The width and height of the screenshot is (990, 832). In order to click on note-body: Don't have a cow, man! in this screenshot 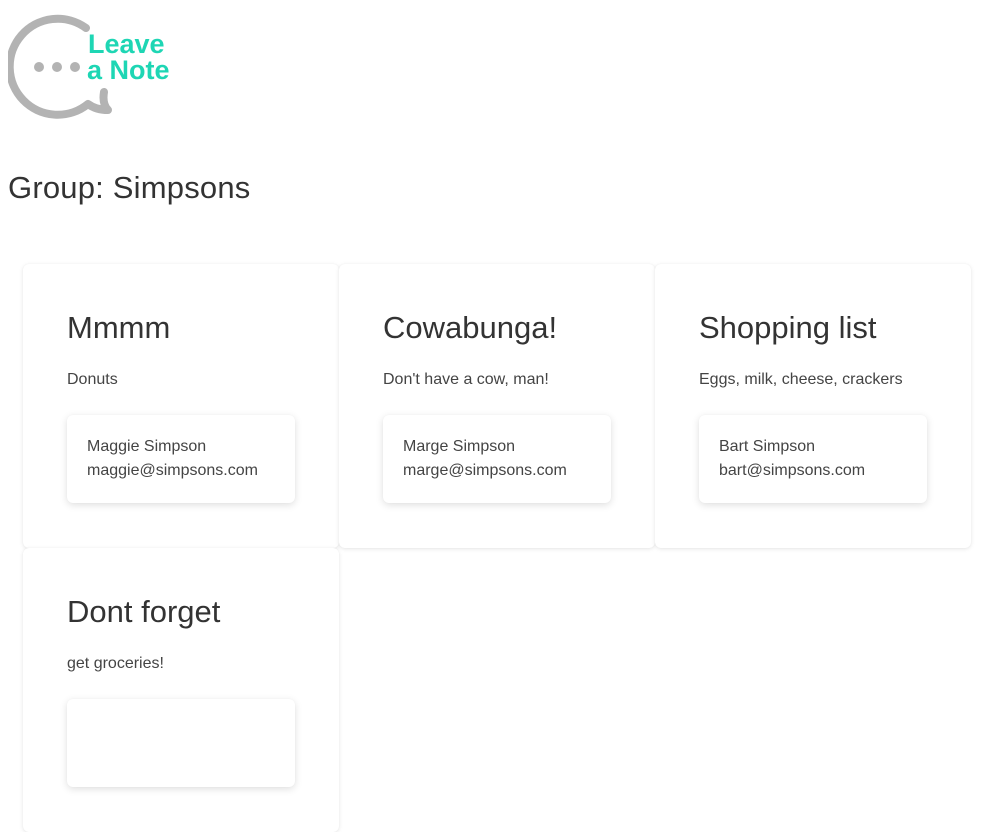, I will do `click(466, 379)`.